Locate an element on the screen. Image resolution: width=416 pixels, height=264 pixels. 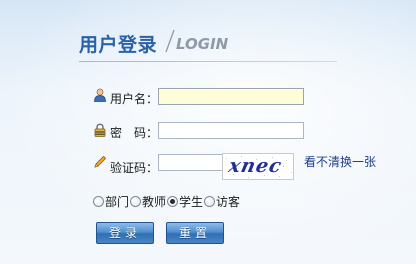
refresh-captcha-link: 看不清换一张 is located at coordinates (340, 161).